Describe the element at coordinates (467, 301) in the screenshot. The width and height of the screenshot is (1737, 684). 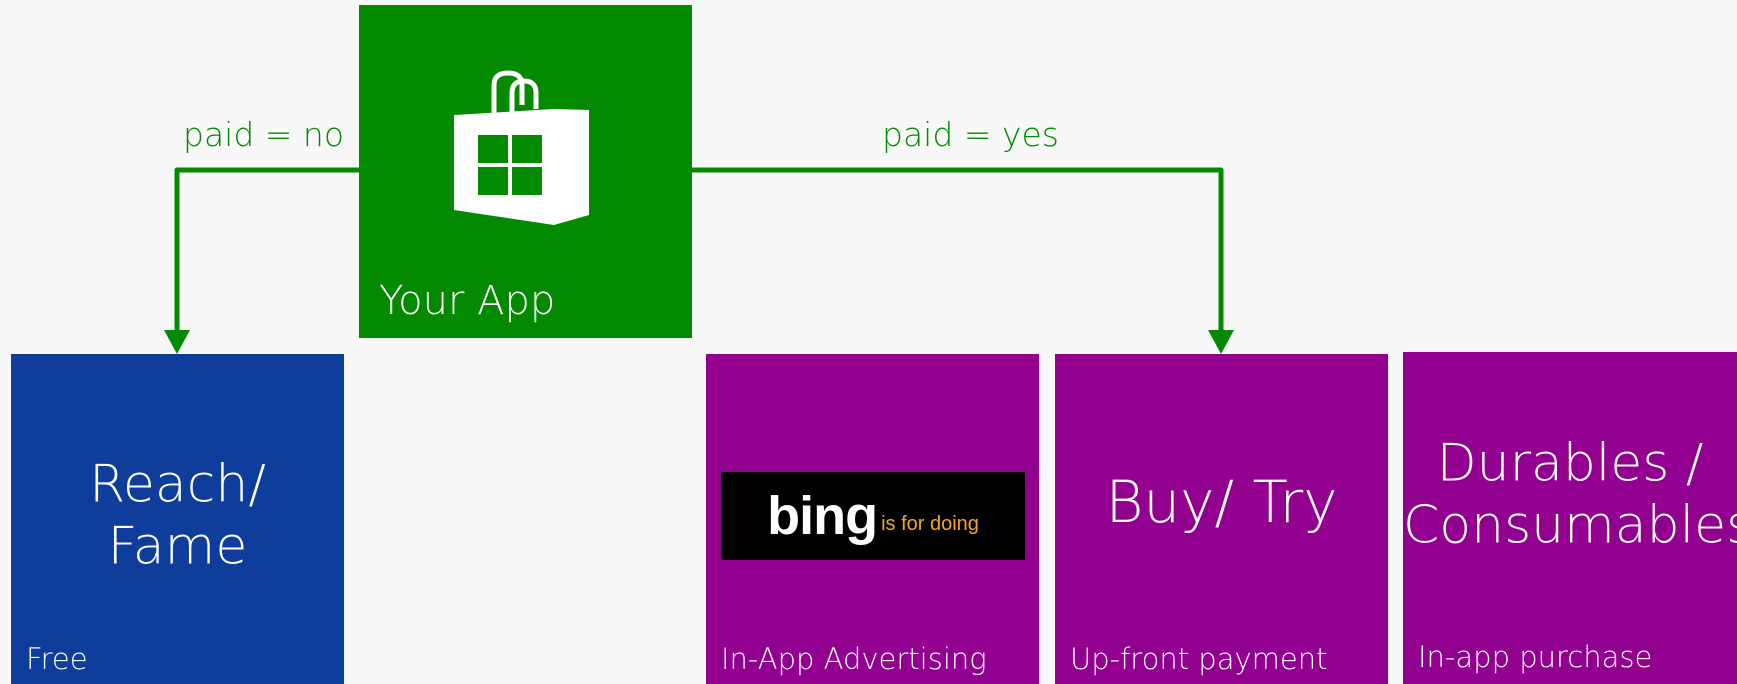
I see `your-app-label: Your App` at that location.